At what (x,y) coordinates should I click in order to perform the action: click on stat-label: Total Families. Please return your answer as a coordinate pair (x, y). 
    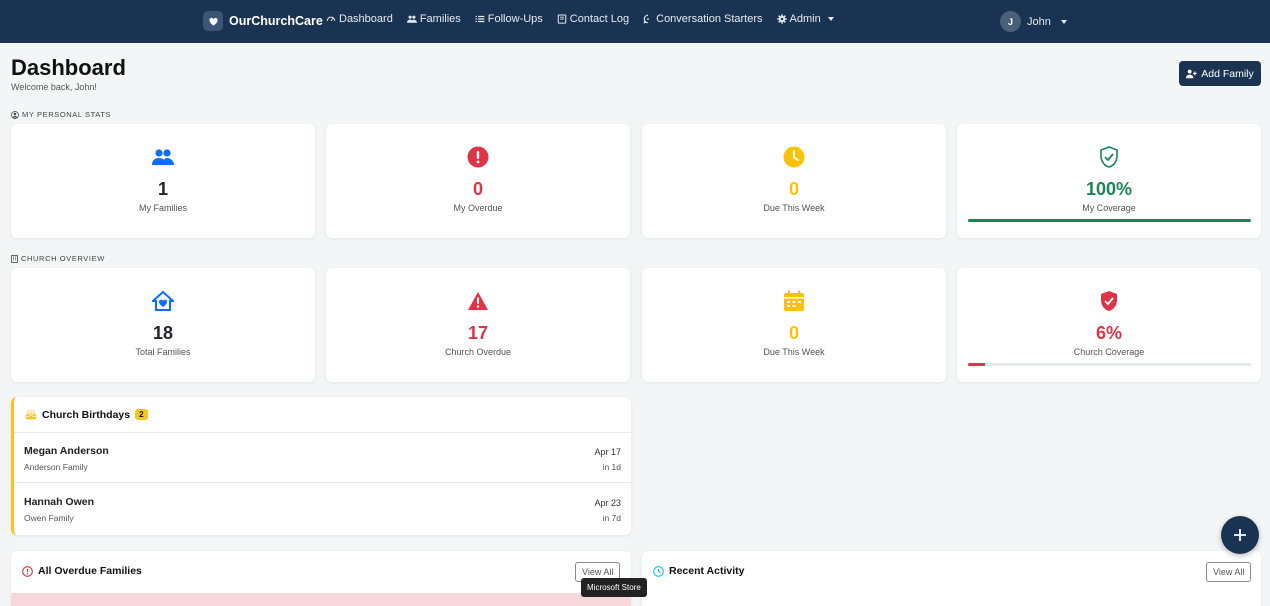
    Looking at the image, I should click on (163, 352).